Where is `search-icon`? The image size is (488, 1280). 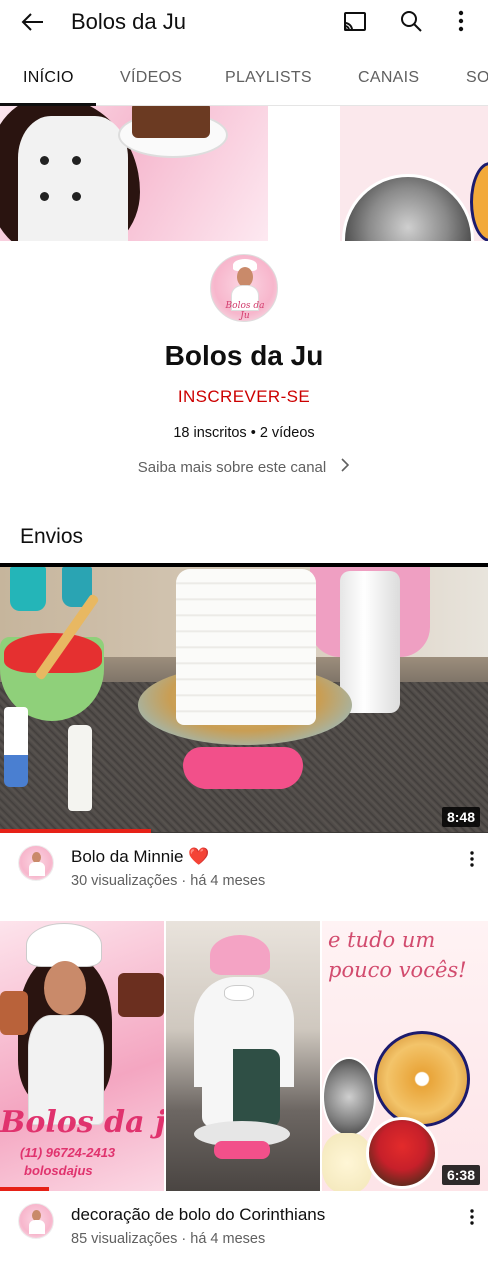 search-icon is located at coordinates (411, 21).